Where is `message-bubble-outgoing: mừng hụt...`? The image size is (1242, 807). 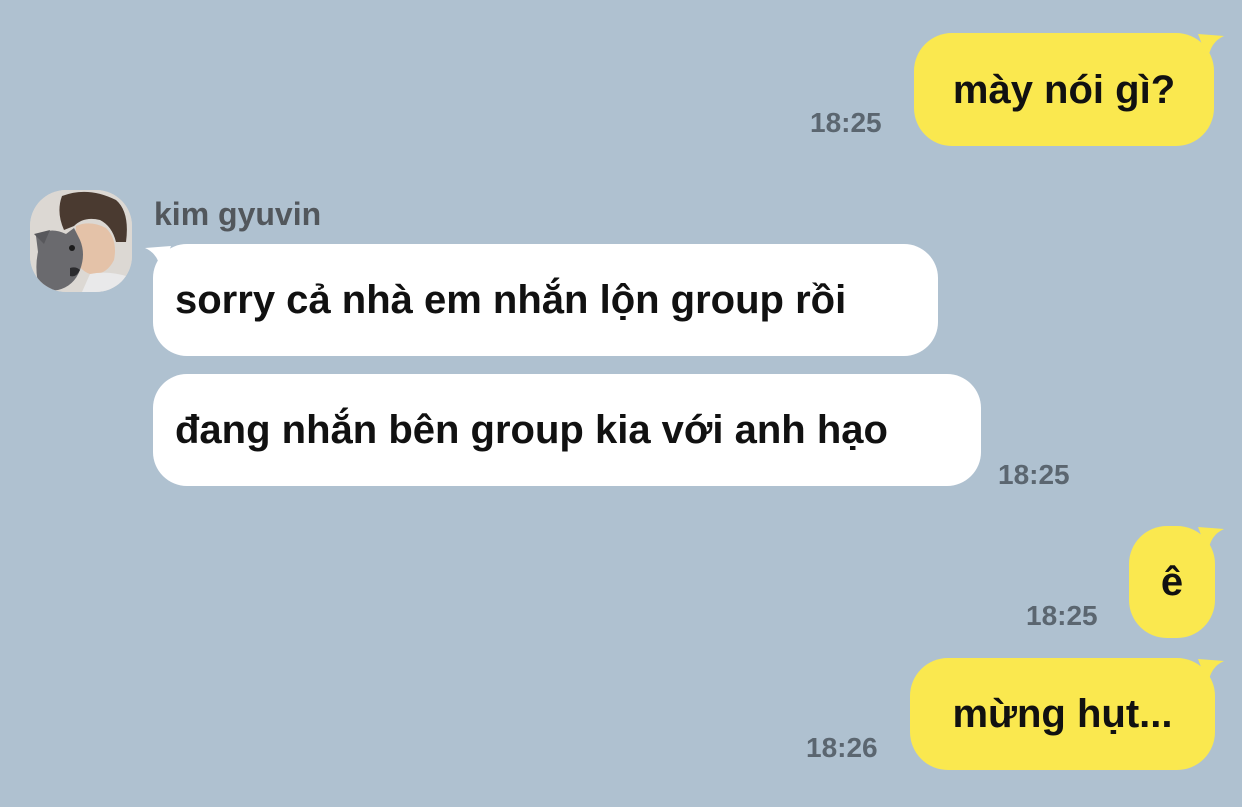 message-bubble-outgoing: mừng hụt... is located at coordinates (1062, 714).